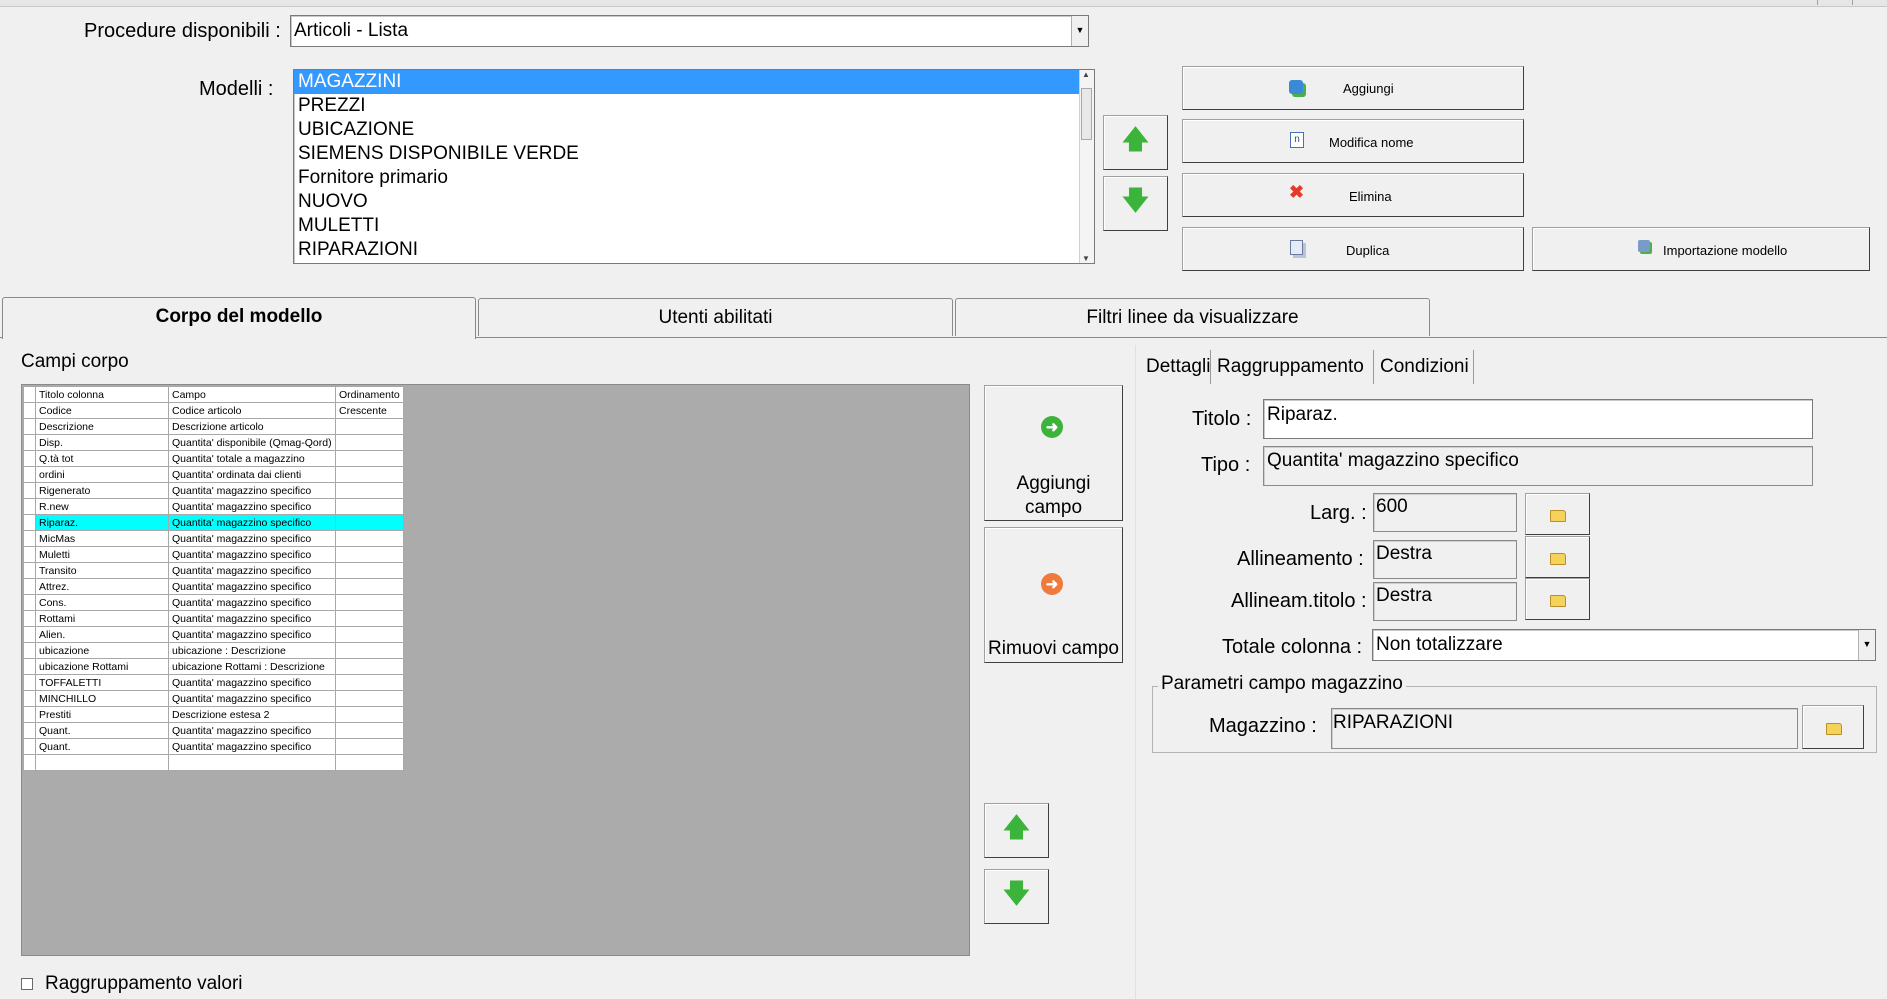 This screenshot has width=1887, height=999. I want to click on table-row, so click(213, 762).